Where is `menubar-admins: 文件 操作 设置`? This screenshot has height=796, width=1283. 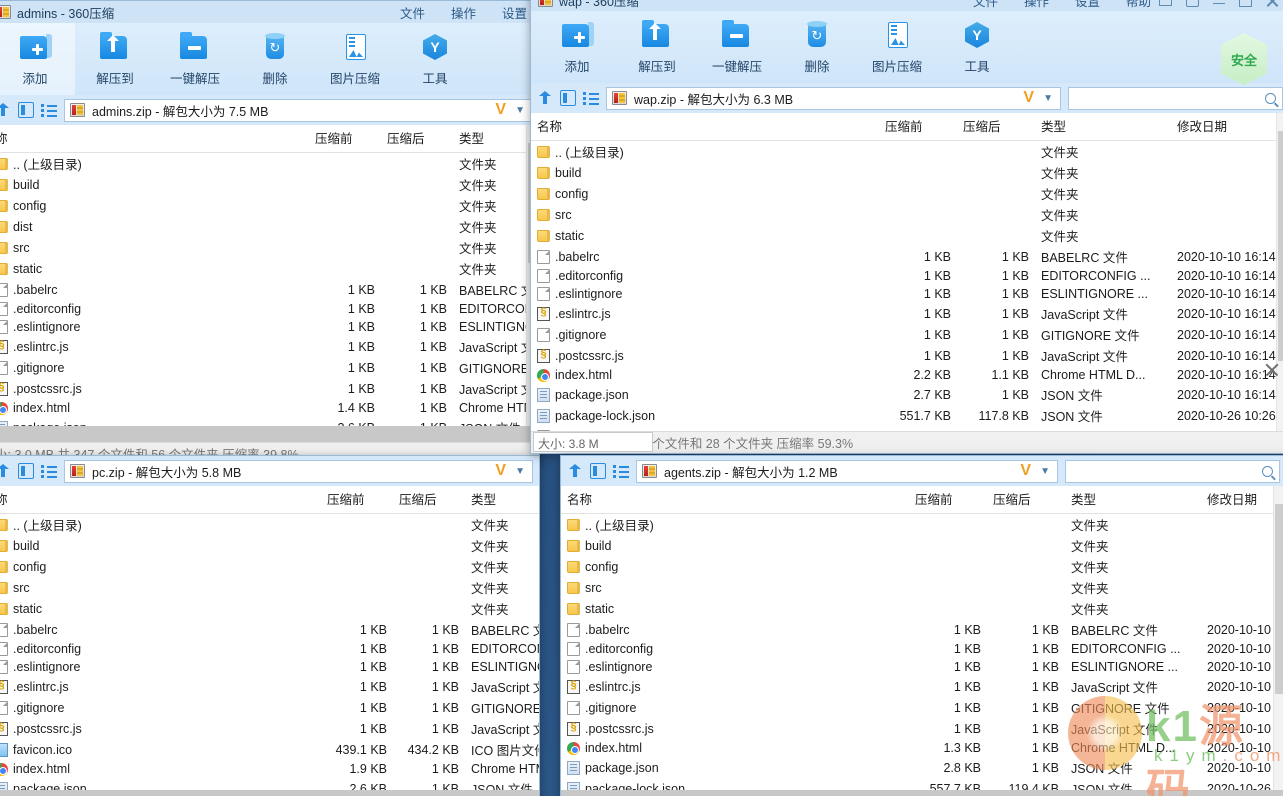 menubar-admins: 文件 操作 设置 is located at coordinates (467, 12).